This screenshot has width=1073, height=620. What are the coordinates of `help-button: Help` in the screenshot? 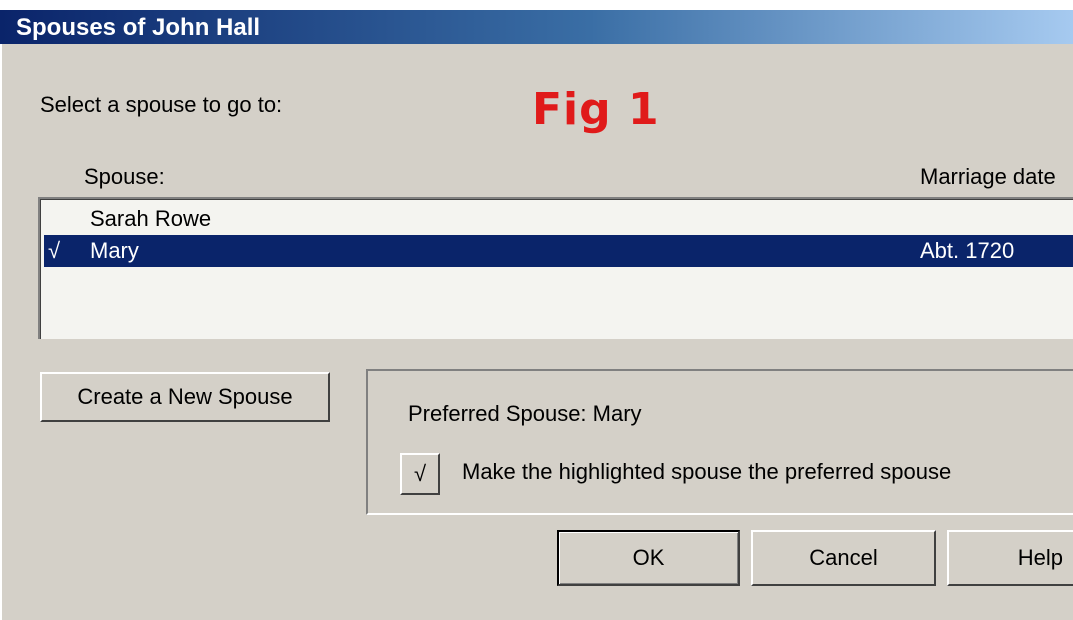 It's located at (1010, 558).